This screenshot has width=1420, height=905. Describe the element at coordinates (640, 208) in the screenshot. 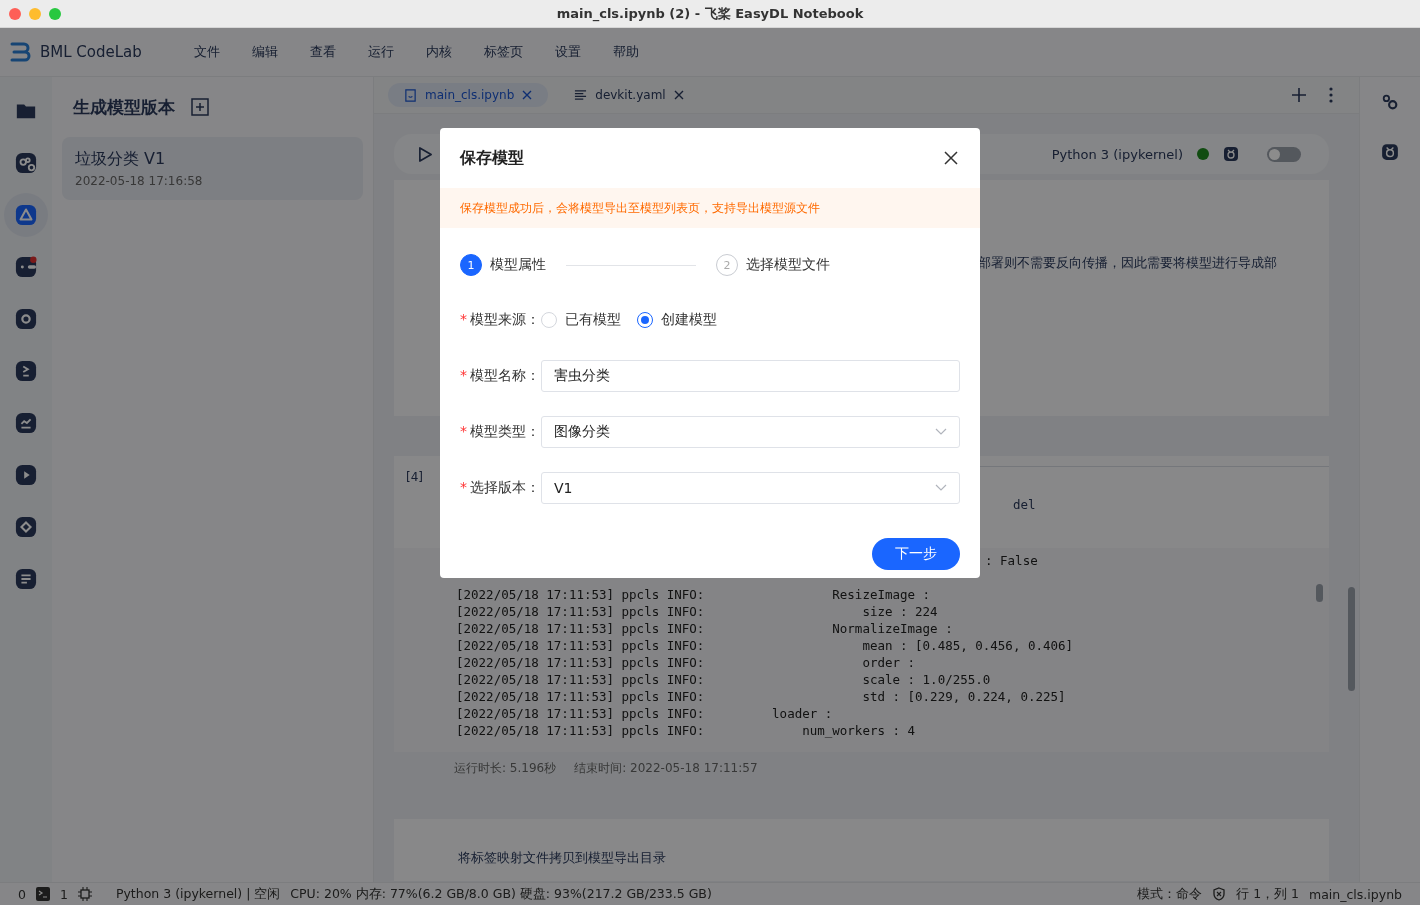

I see `notice-text: 保存模型成功后，会将模型导出至模型列表页，支持导出模型源文件` at that location.